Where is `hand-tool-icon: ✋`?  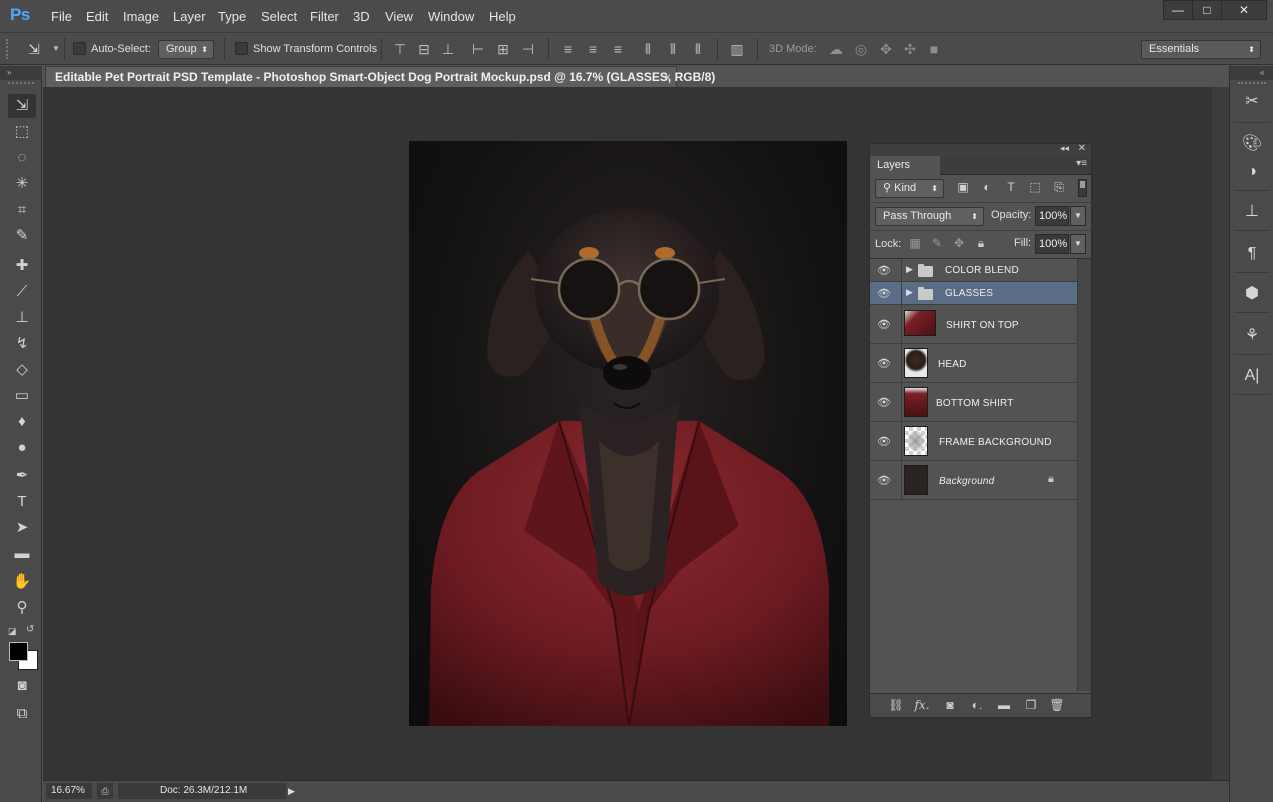
hand-tool-icon: ✋ is located at coordinates (22, 582).